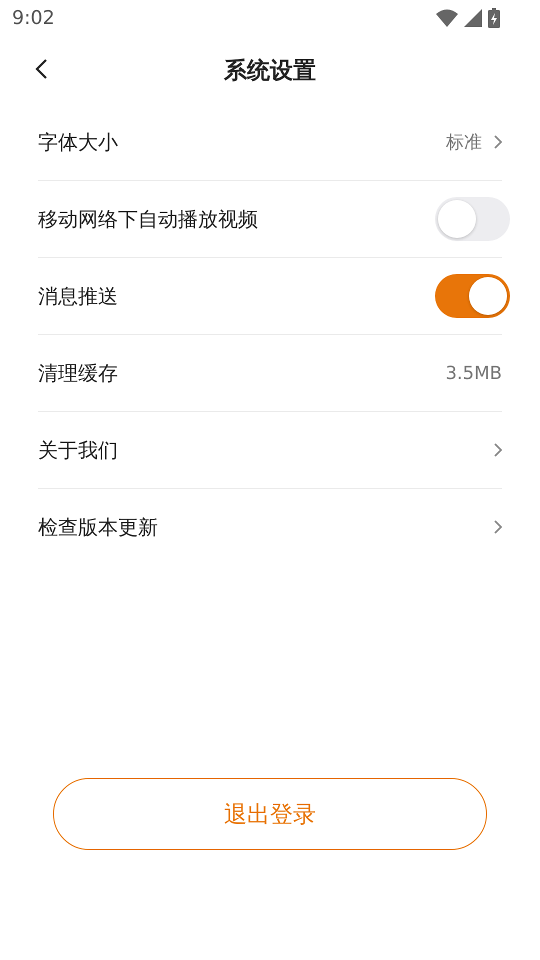  What do you see at coordinates (447, 18) in the screenshot?
I see `wifi-icon` at bounding box center [447, 18].